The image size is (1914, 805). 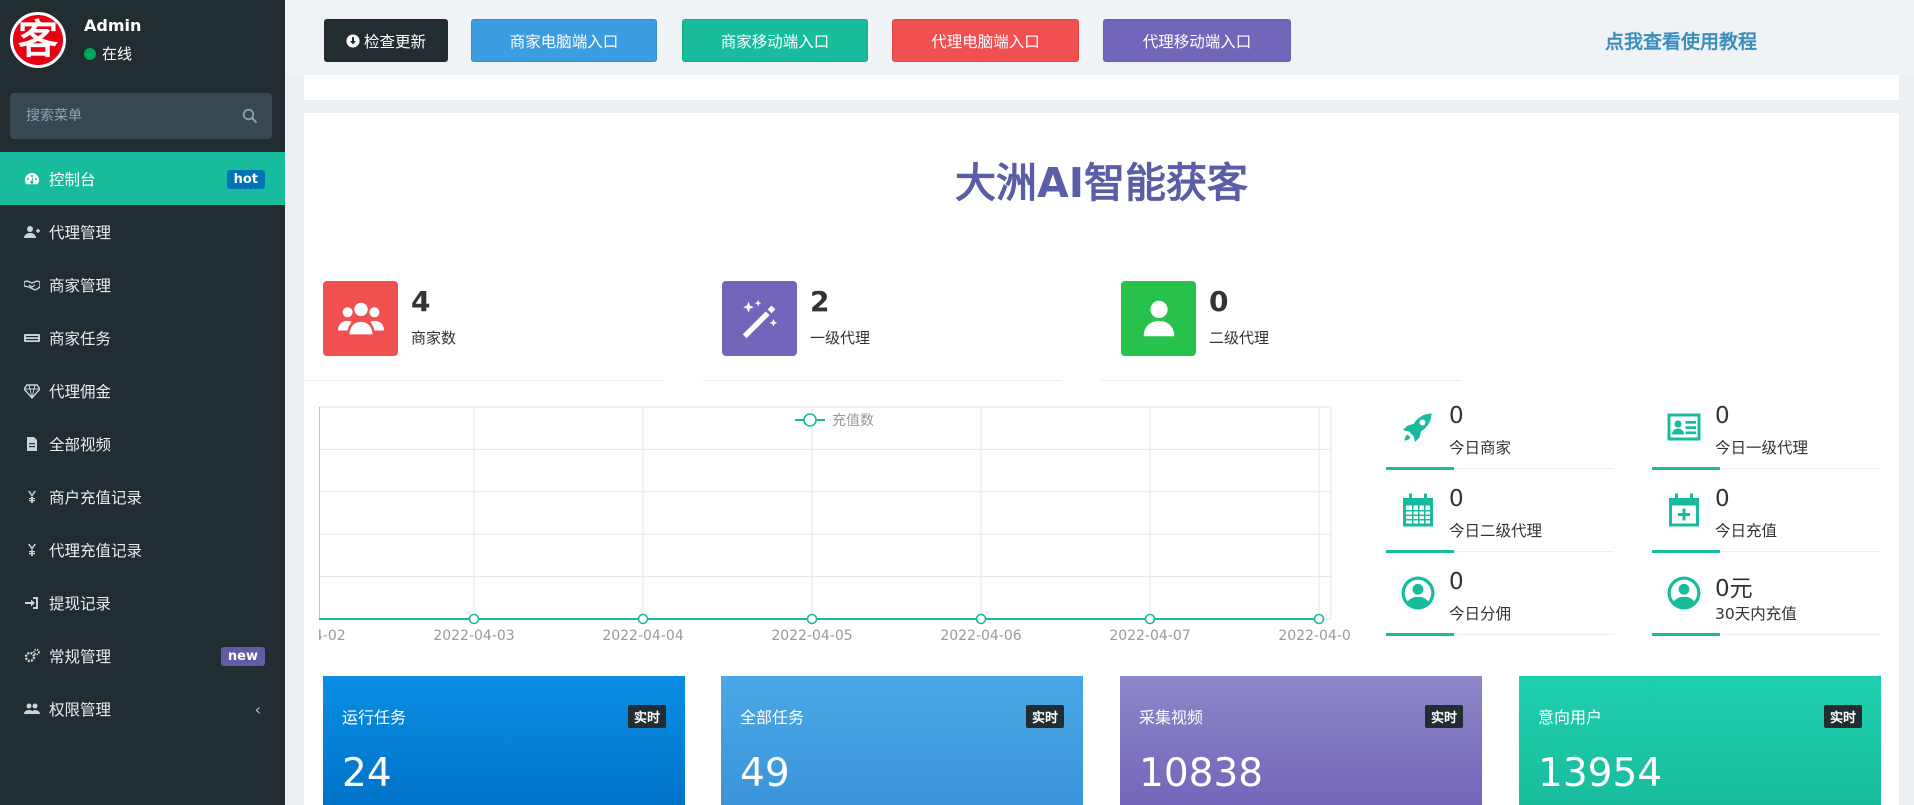 What do you see at coordinates (250, 116) in the screenshot?
I see `search-icon` at bounding box center [250, 116].